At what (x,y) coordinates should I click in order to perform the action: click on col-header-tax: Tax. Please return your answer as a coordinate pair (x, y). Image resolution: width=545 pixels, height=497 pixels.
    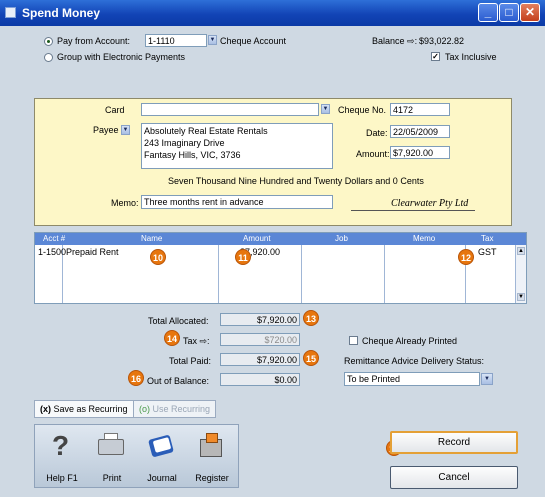
    Looking at the image, I should click on (487, 238).